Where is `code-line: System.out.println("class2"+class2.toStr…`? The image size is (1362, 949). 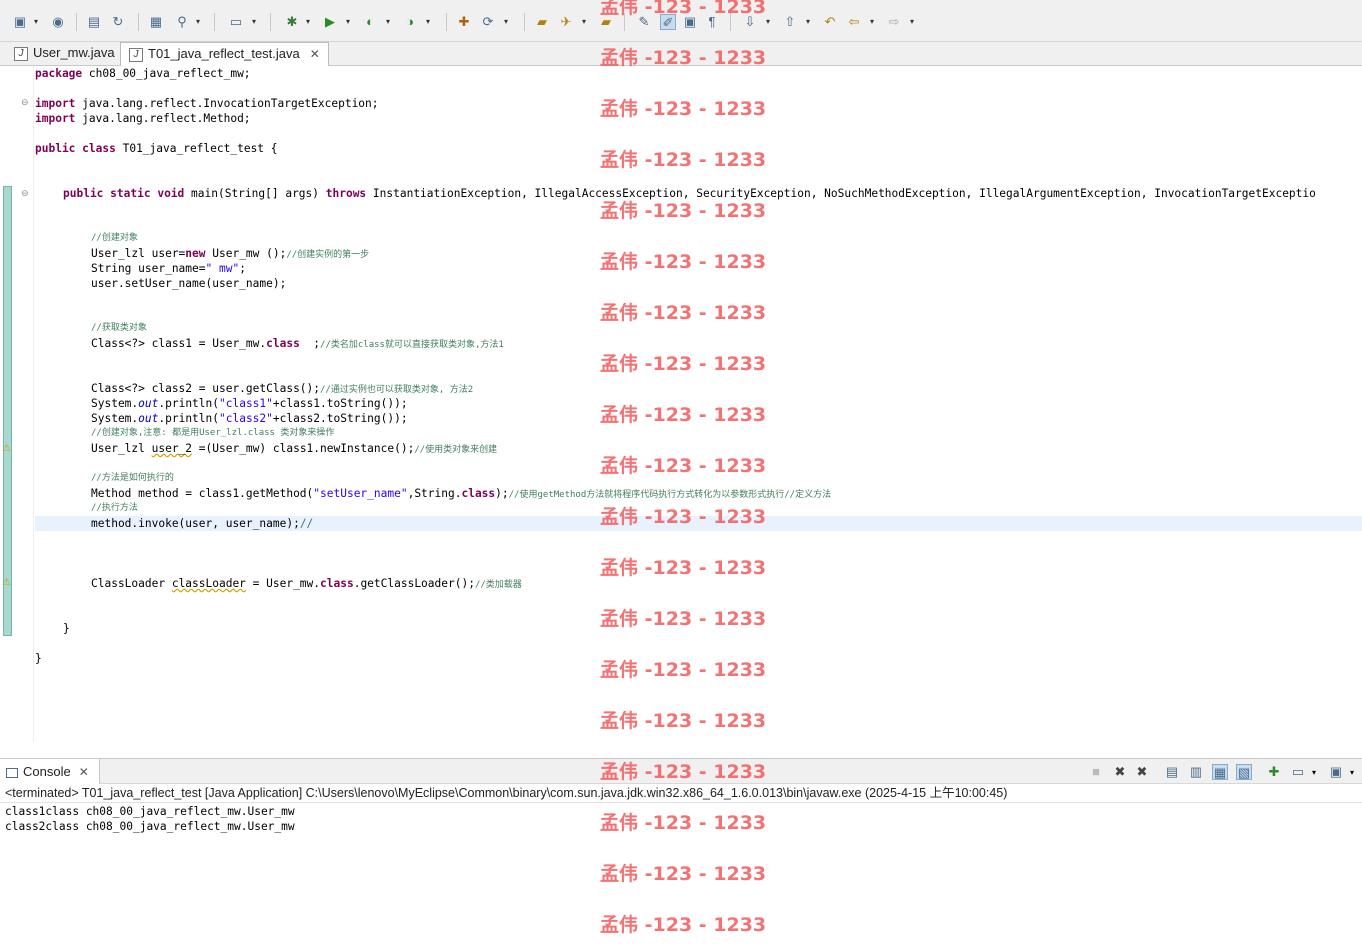
code-line: System.out.println("class2"+class2.toStr… is located at coordinates (249, 418).